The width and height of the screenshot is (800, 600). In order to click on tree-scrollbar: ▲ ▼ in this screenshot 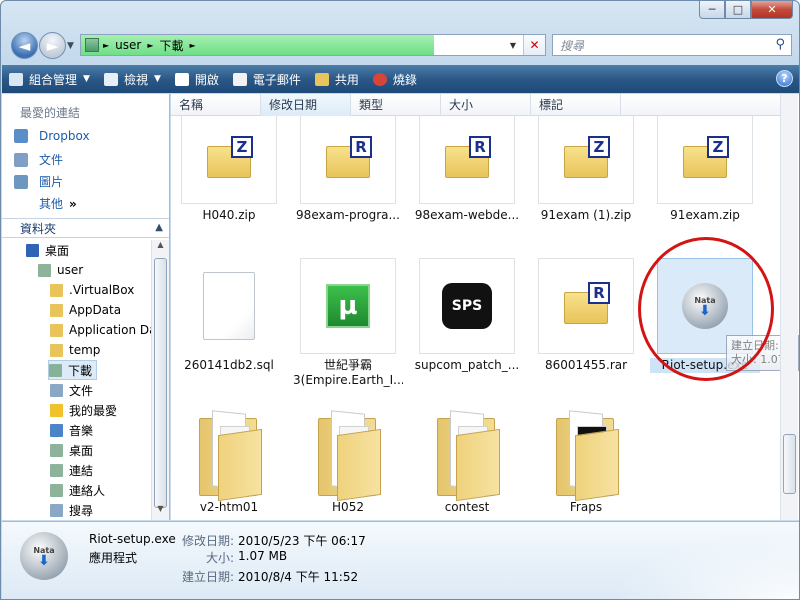, I will do `click(160, 380)`.